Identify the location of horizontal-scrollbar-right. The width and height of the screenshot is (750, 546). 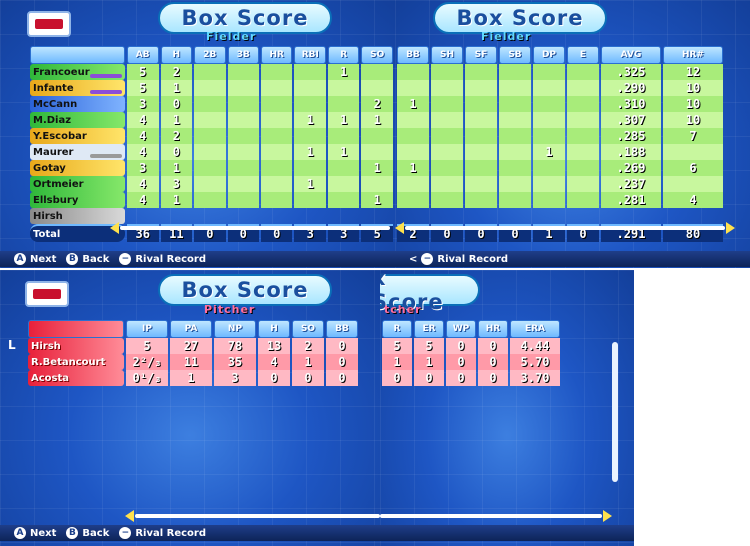
(565, 228).